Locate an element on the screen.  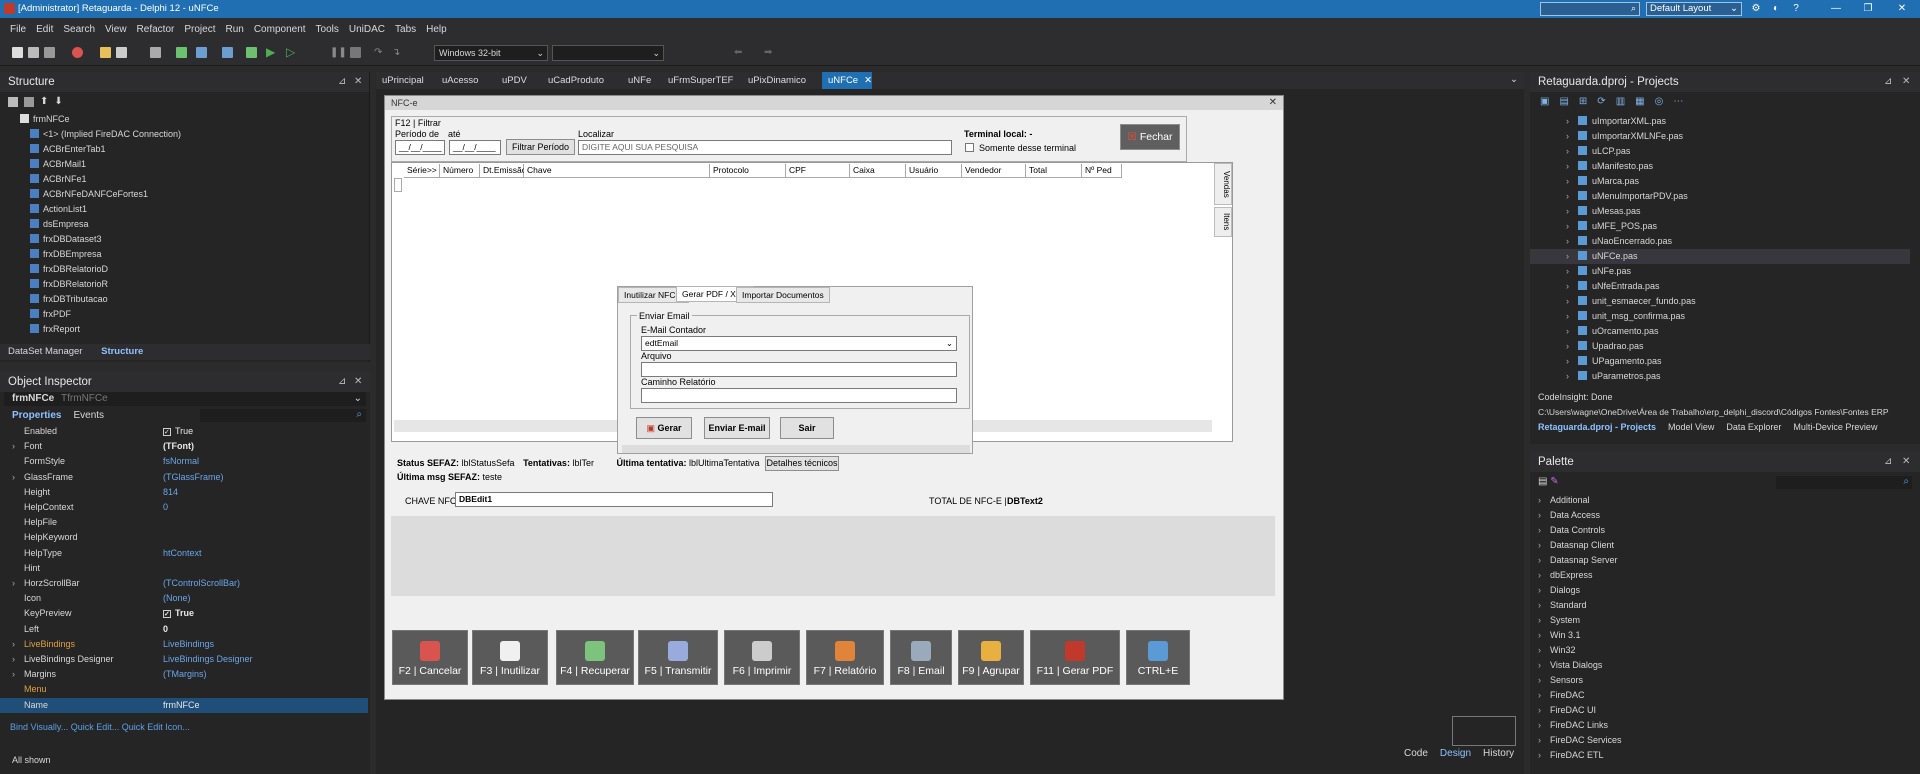
action-button: F11 | Gerar PDF is located at coordinates (1075, 657).